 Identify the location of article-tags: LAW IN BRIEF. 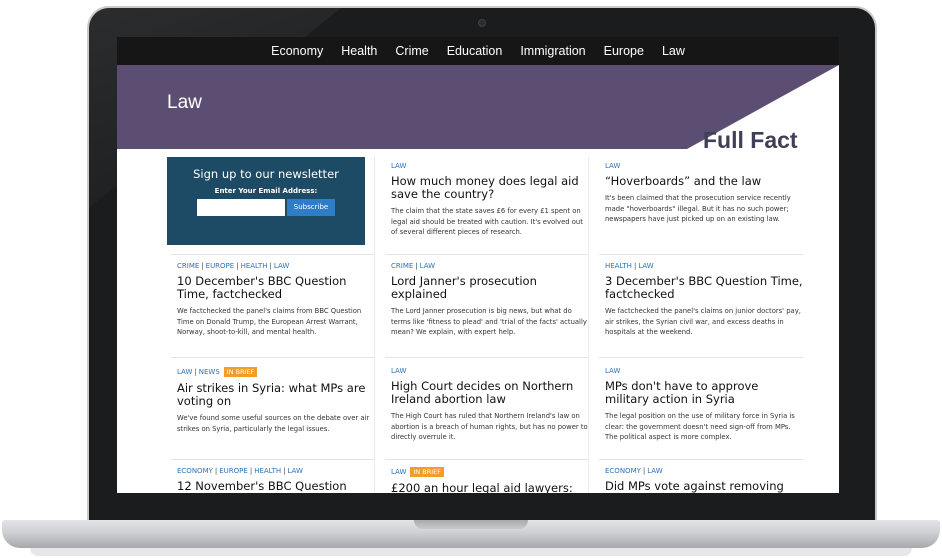
(490, 472).